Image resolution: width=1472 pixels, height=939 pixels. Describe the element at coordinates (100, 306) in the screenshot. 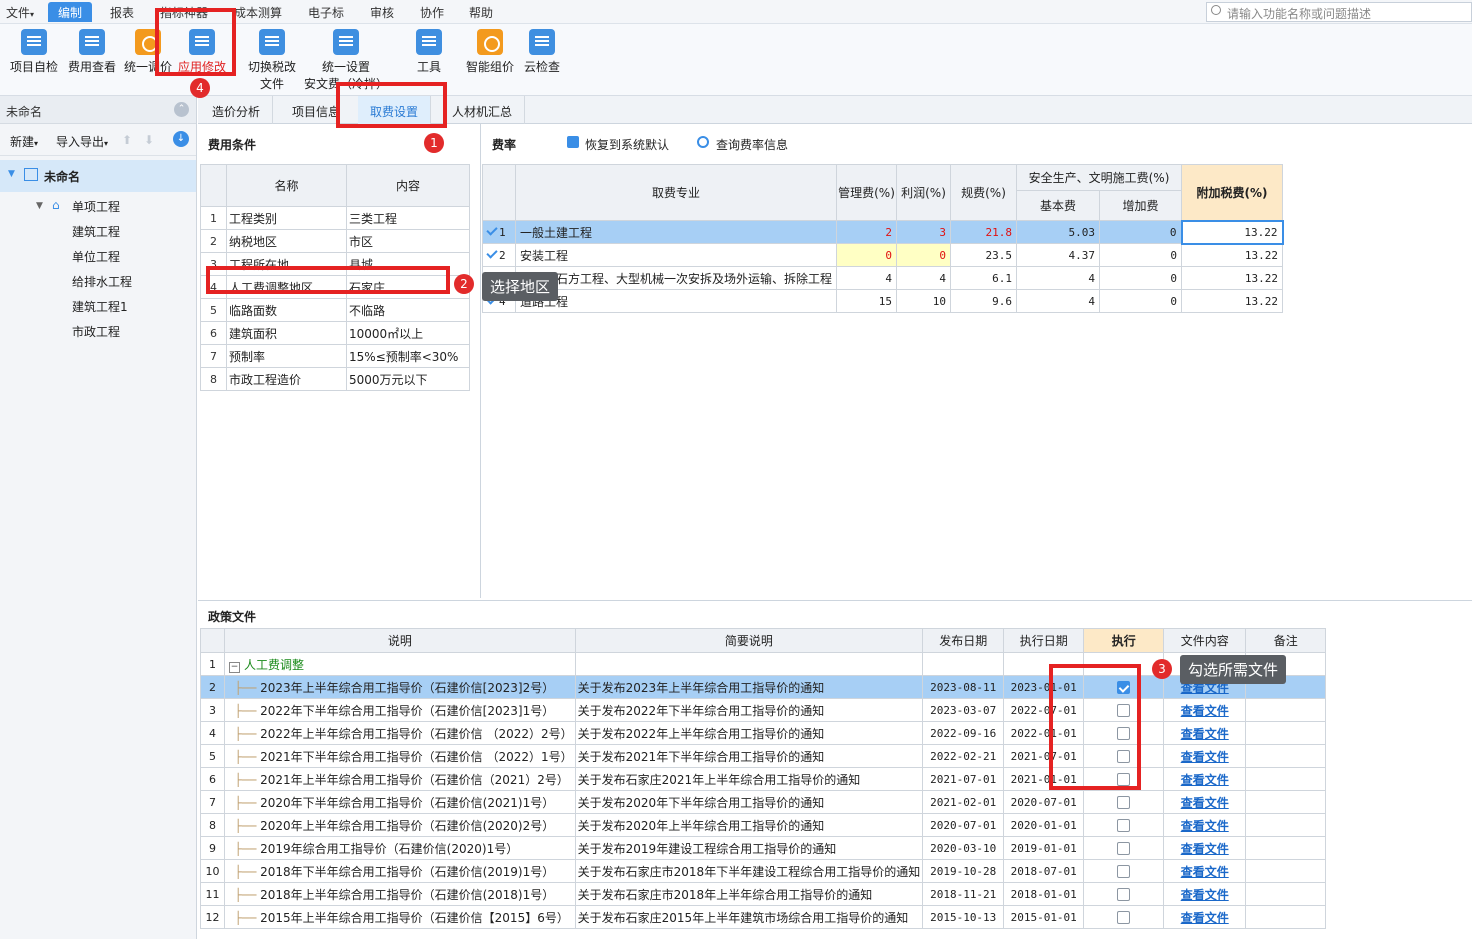

I see `tree-unit-item: 建筑工程1` at that location.